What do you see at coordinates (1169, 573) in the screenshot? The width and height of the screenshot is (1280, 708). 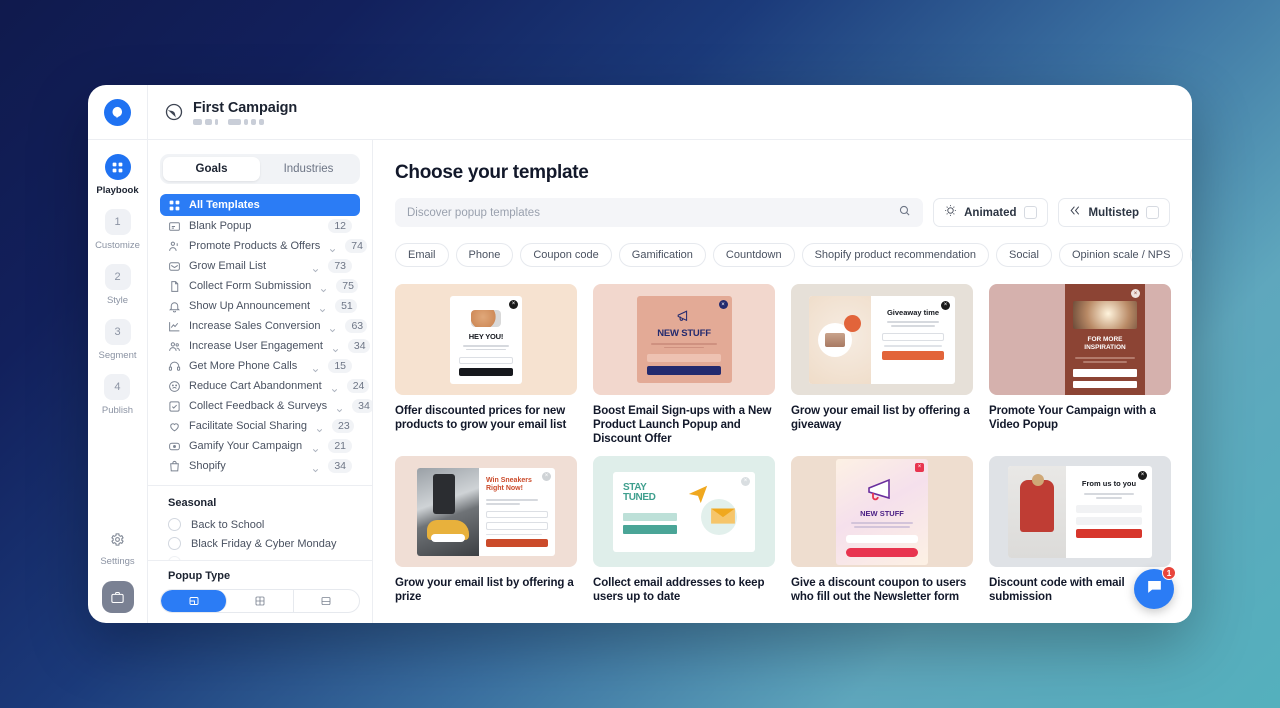 I see `chat-unread-badge: 1` at bounding box center [1169, 573].